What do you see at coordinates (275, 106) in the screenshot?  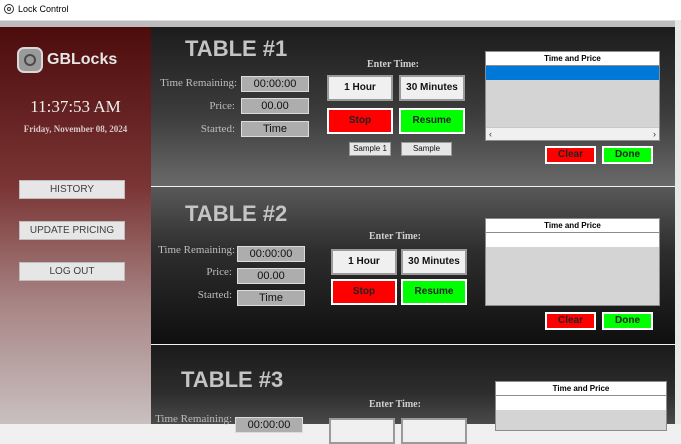 I see `table-1-price: 00.00` at bounding box center [275, 106].